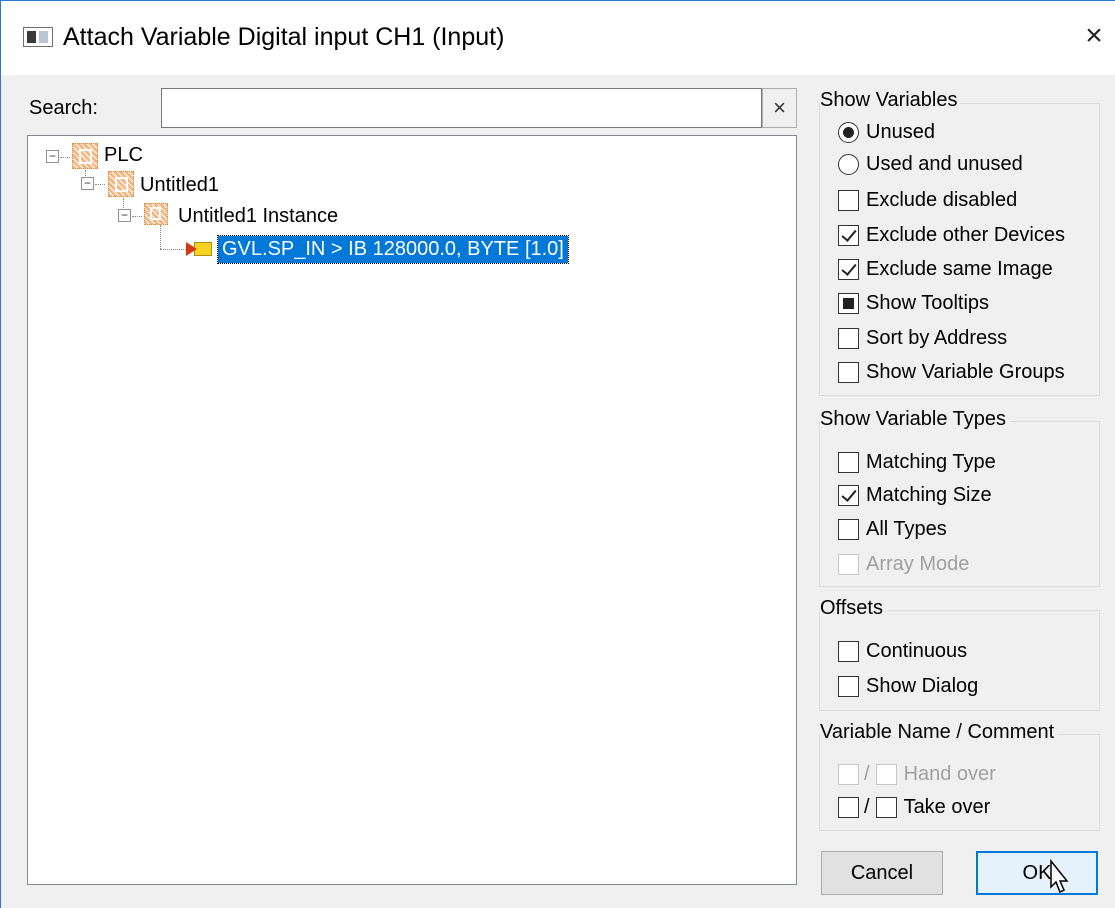 This screenshot has width=1115, height=908. Describe the element at coordinates (917, 462) in the screenshot. I see `matching-type-checkbox: Matching Type` at that location.